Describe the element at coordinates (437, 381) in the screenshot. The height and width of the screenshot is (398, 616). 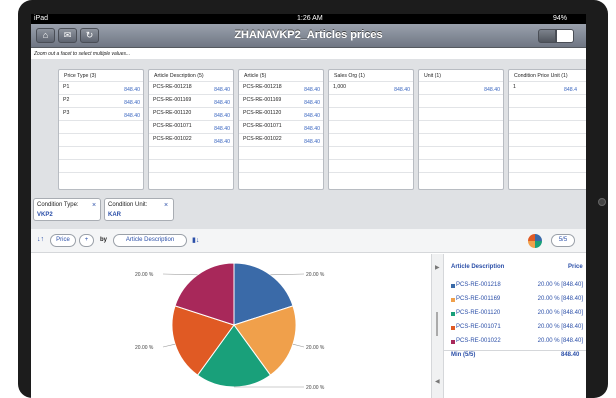
I see `collapse-arrow-icon: ◀` at that location.